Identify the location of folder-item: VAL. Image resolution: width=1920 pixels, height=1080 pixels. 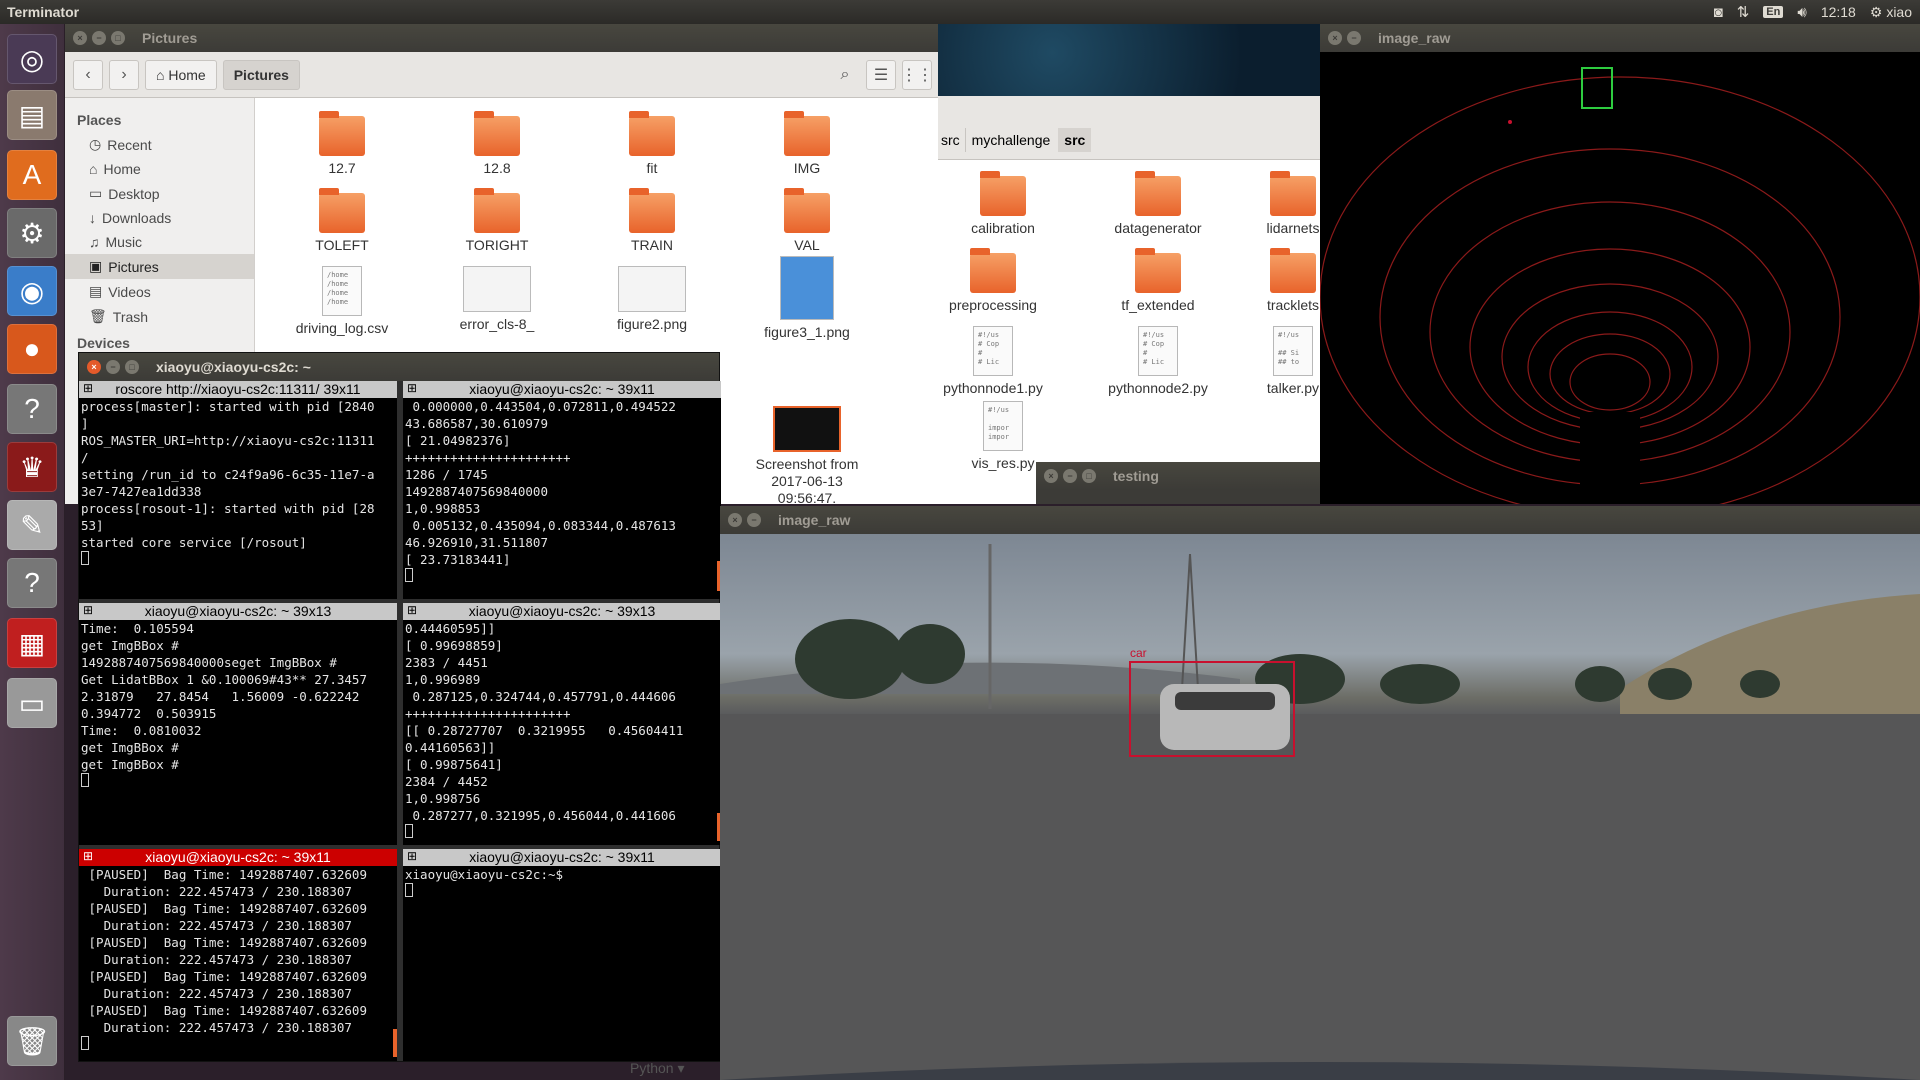
(807, 220).